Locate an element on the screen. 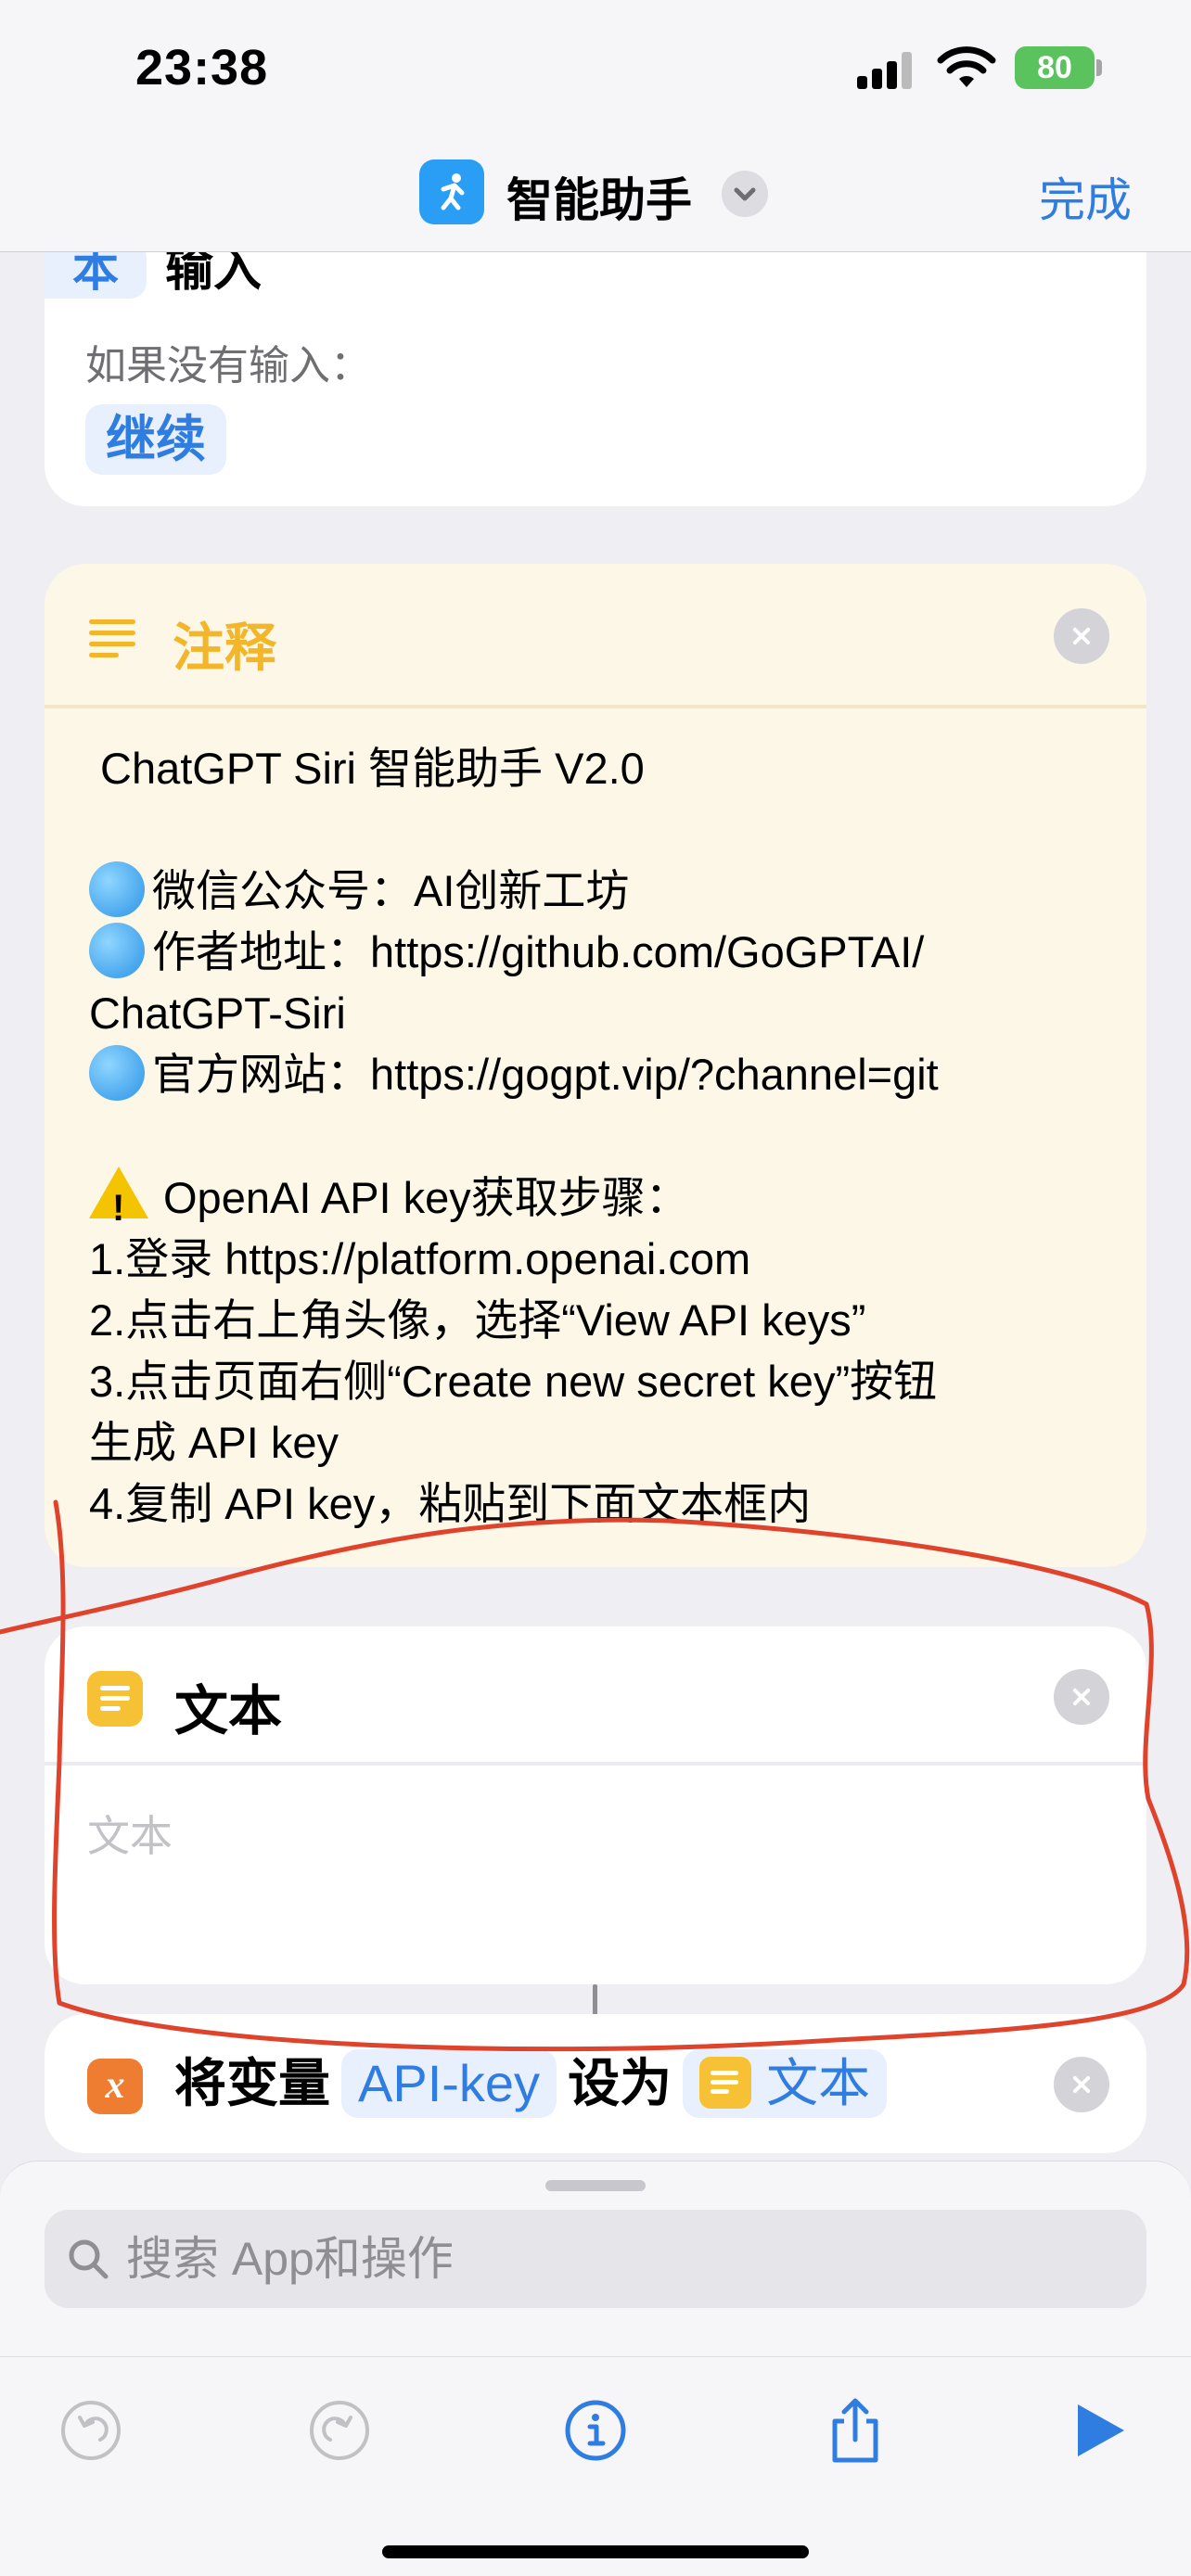 This screenshot has width=1191, height=2576. action-connector is located at coordinates (595, 2000).